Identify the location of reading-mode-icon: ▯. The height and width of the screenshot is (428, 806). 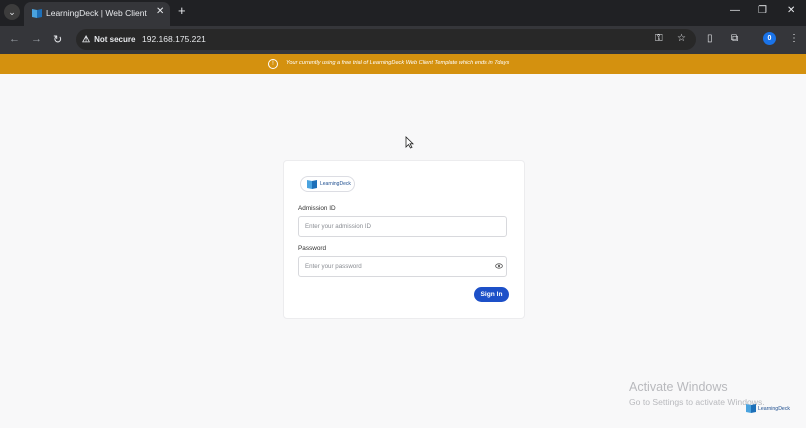
(710, 38).